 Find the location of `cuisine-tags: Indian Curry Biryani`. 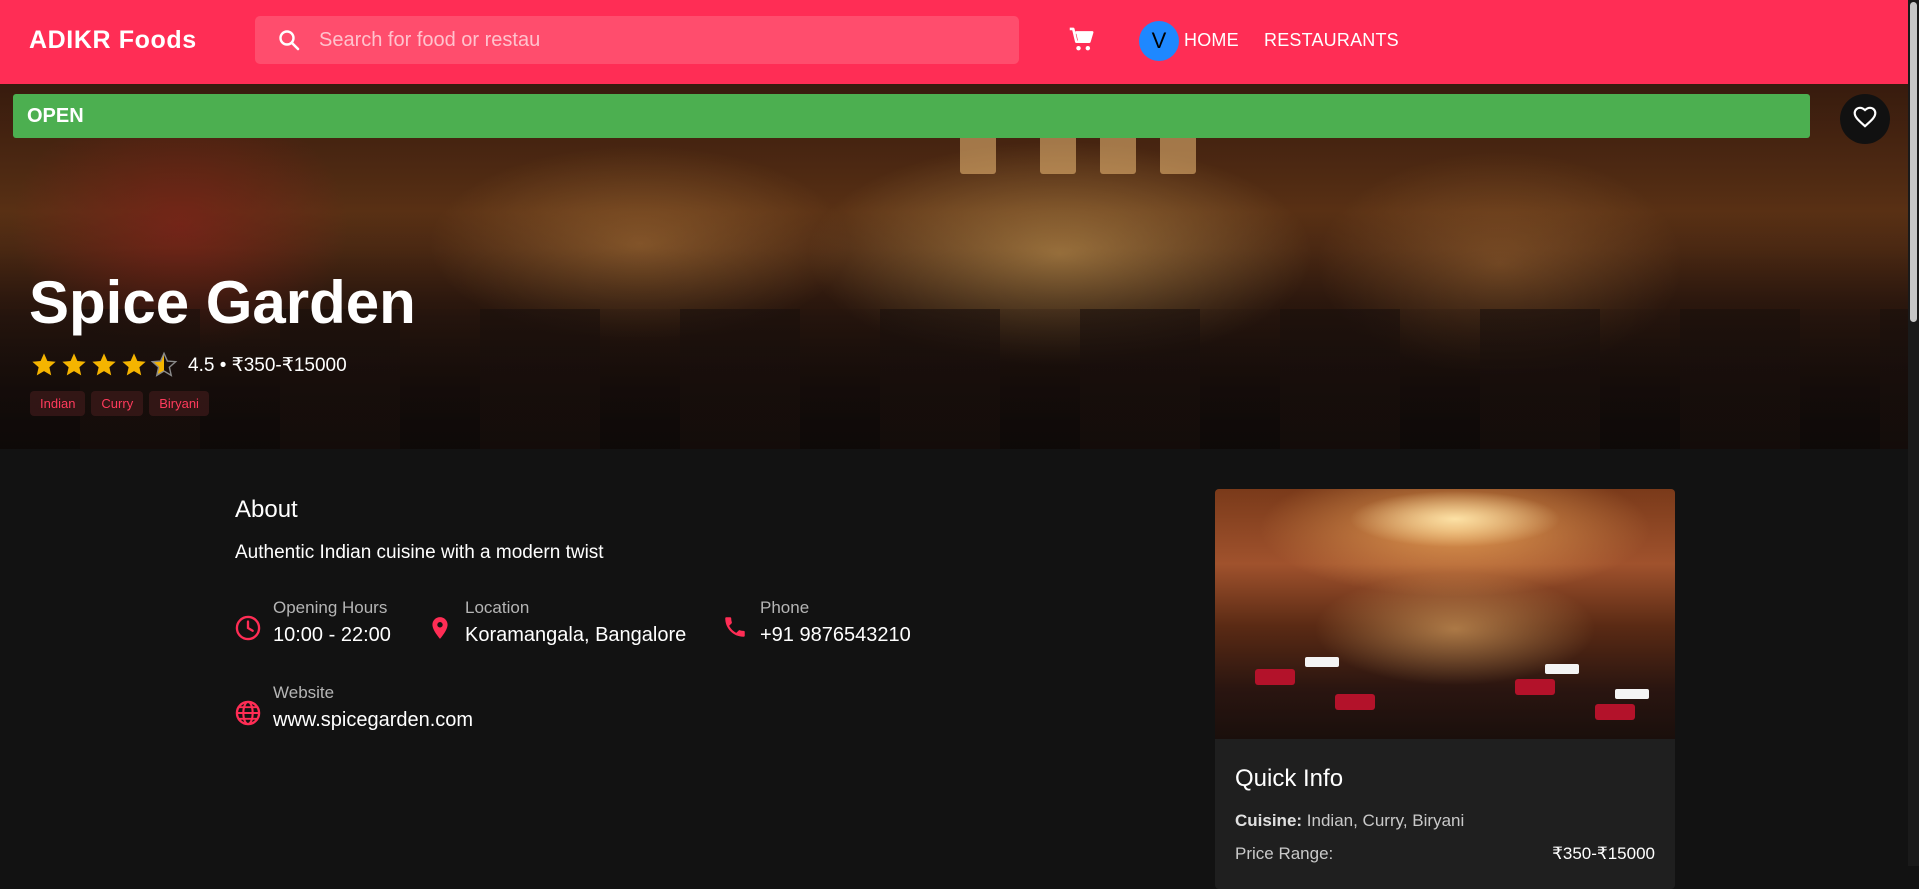

cuisine-tags: Indian Curry Biryani is located at coordinates (119, 403).